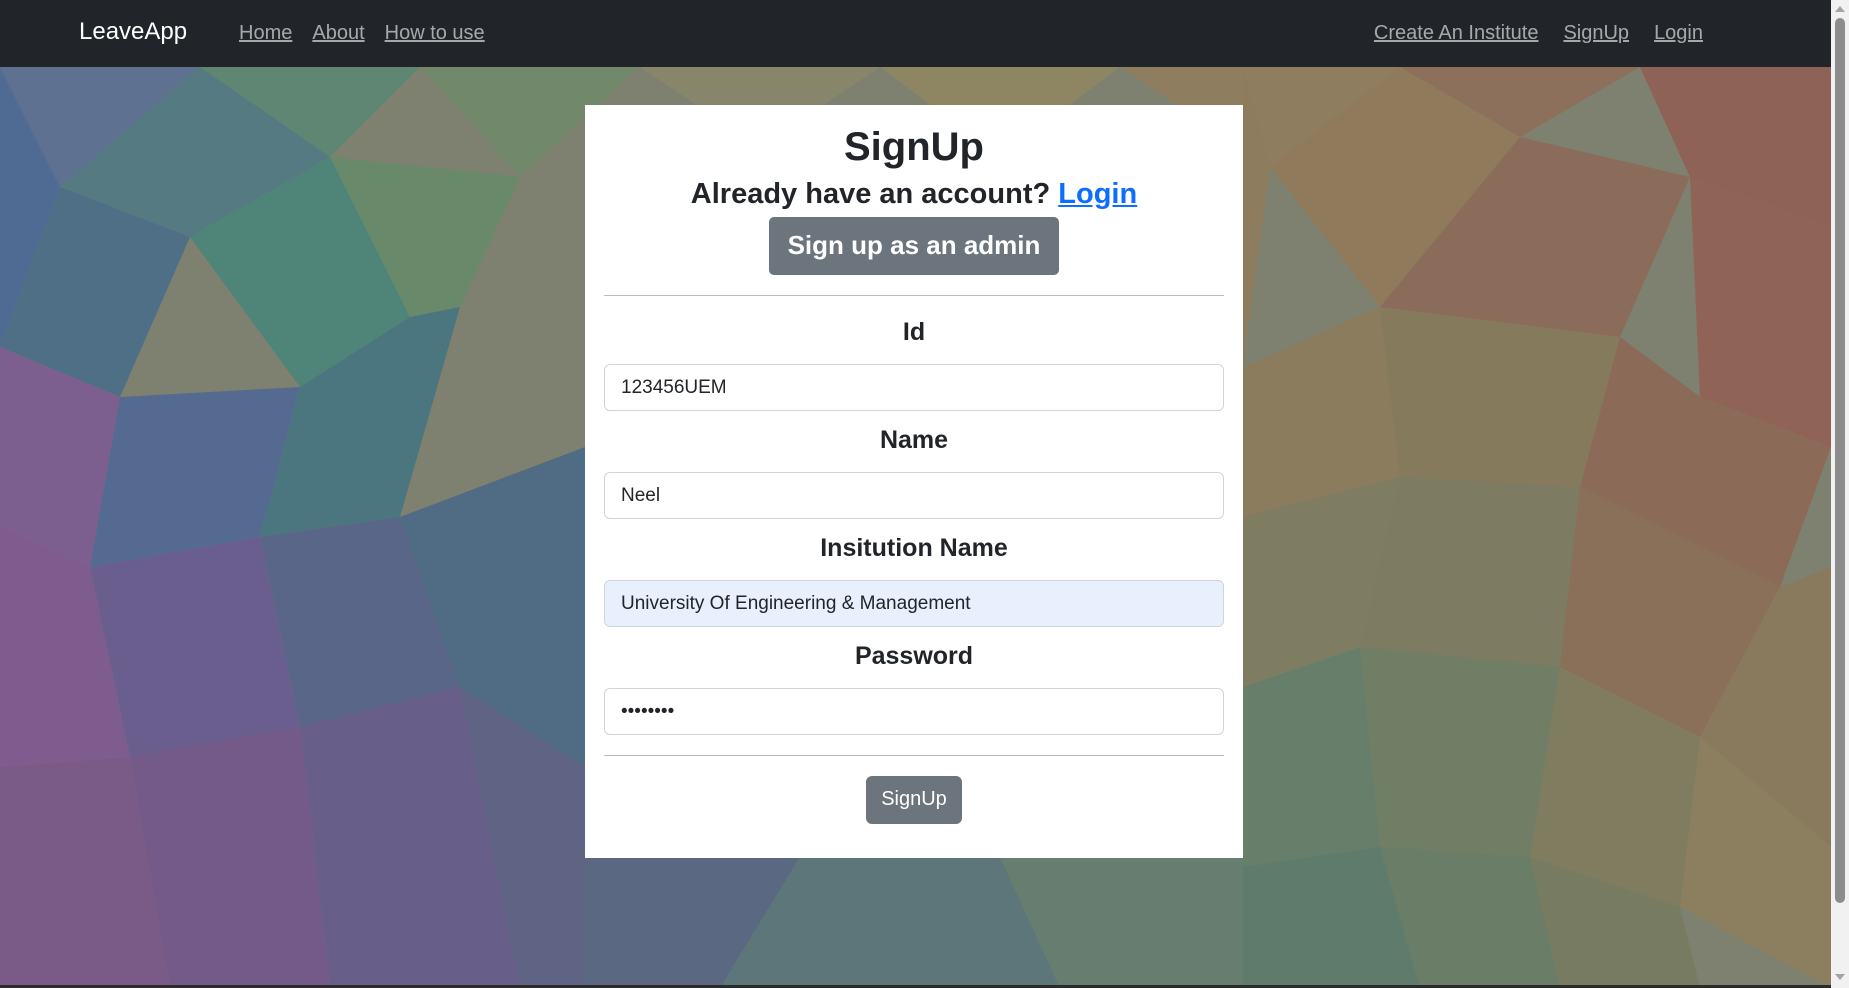  I want to click on nav-left-links: Home About How to use, so click(362, 33).